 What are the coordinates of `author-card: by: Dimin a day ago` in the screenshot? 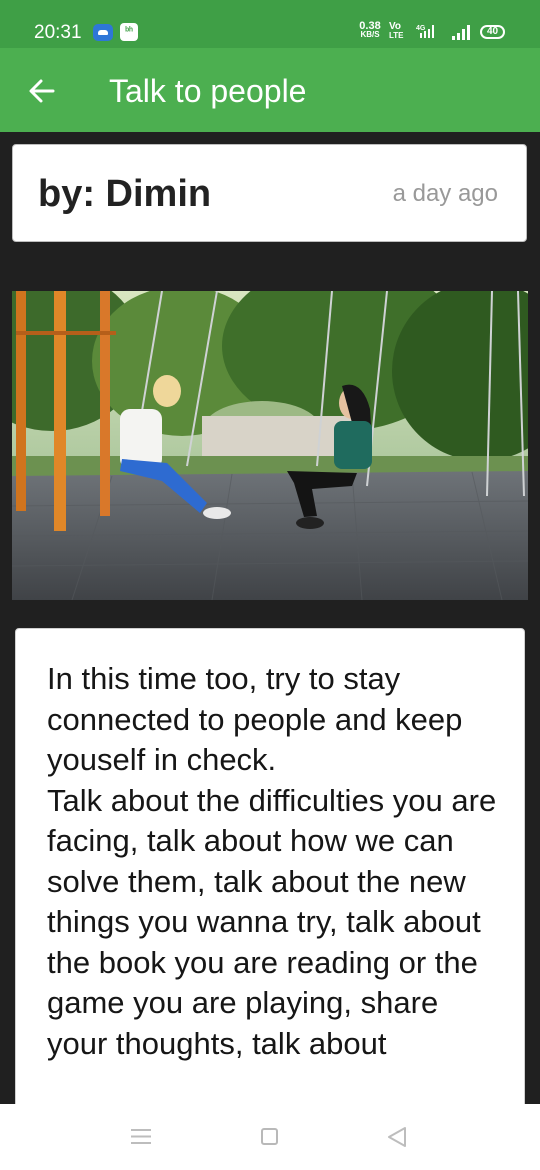 It's located at (269, 193).